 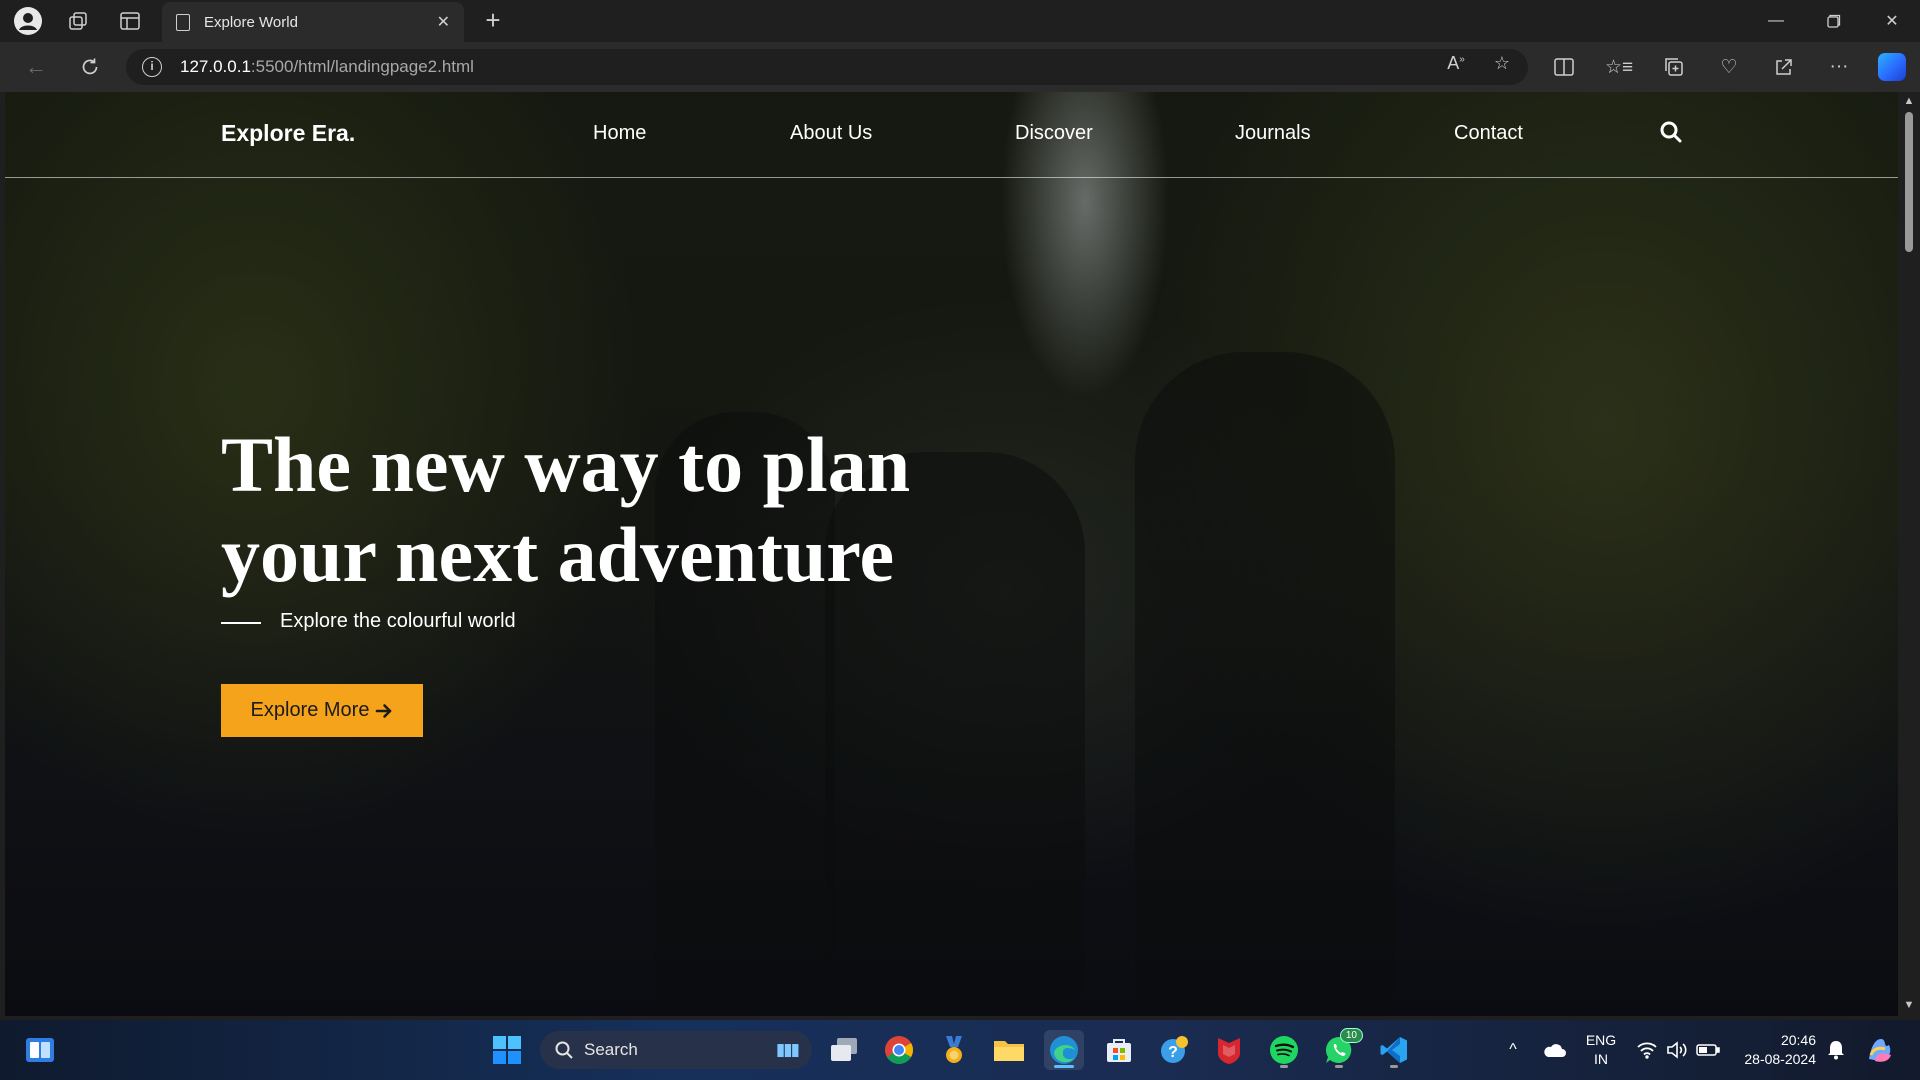 What do you see at coordinates (90, 67) in the screenshot?
I see `refresh-icon` at bounding box center [90, 67].